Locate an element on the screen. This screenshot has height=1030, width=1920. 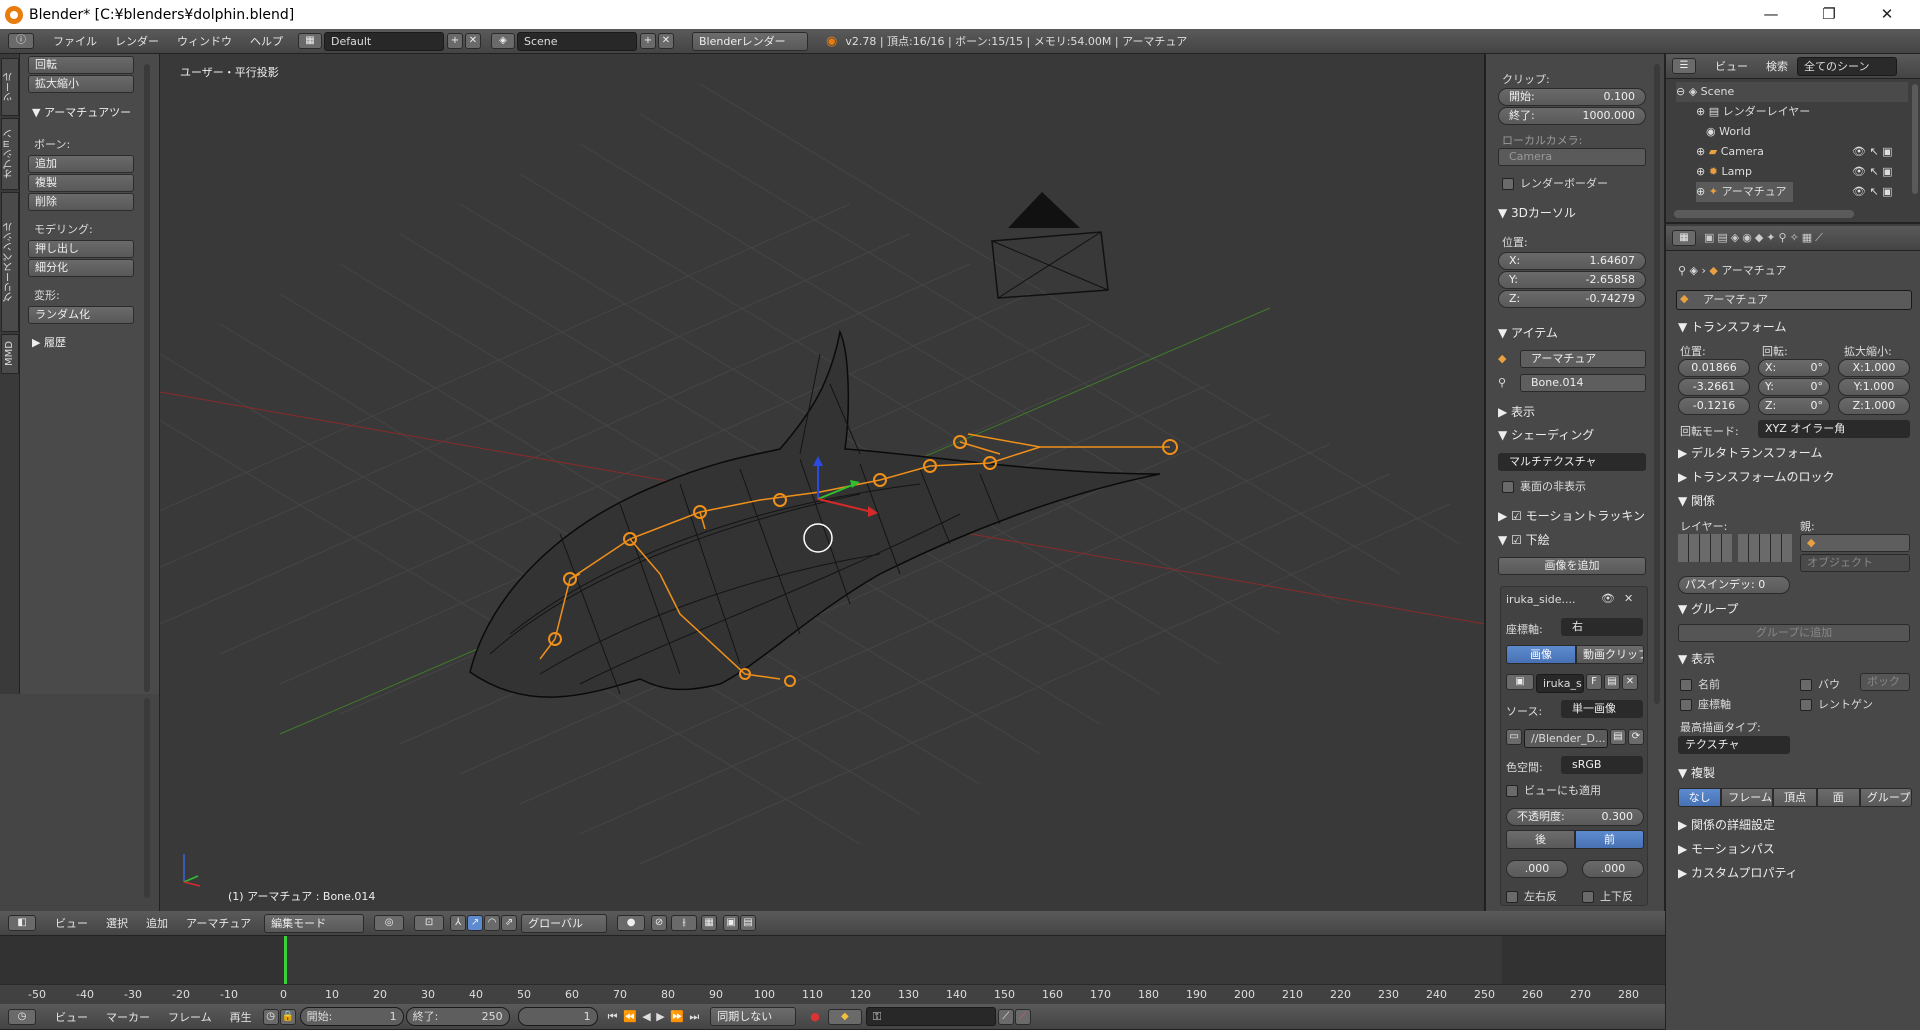
close-window-button: ✕ is located at coordinates (1887, 14).